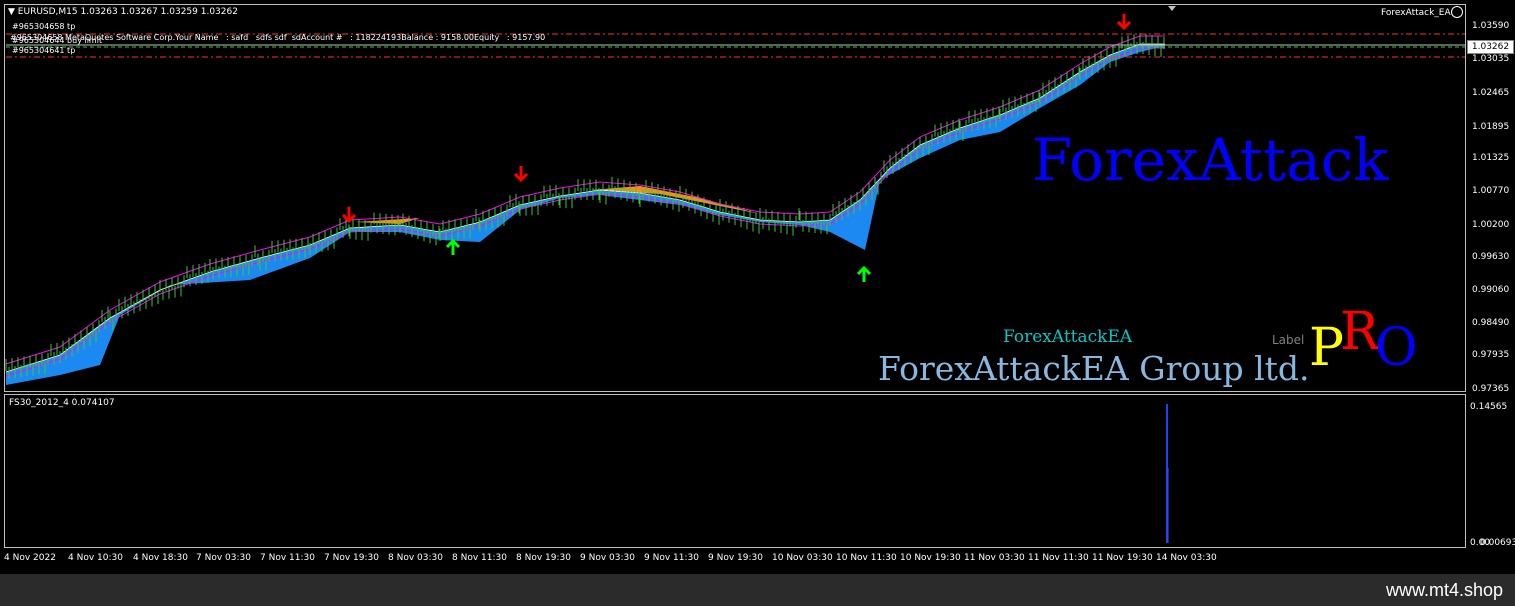 The height and width of the screenshot is (606, 1515). What do you see at coordinates (1172, 8) in the screenshot?
I see `scroll-marker-icon` at bounding box center [1172, 8].